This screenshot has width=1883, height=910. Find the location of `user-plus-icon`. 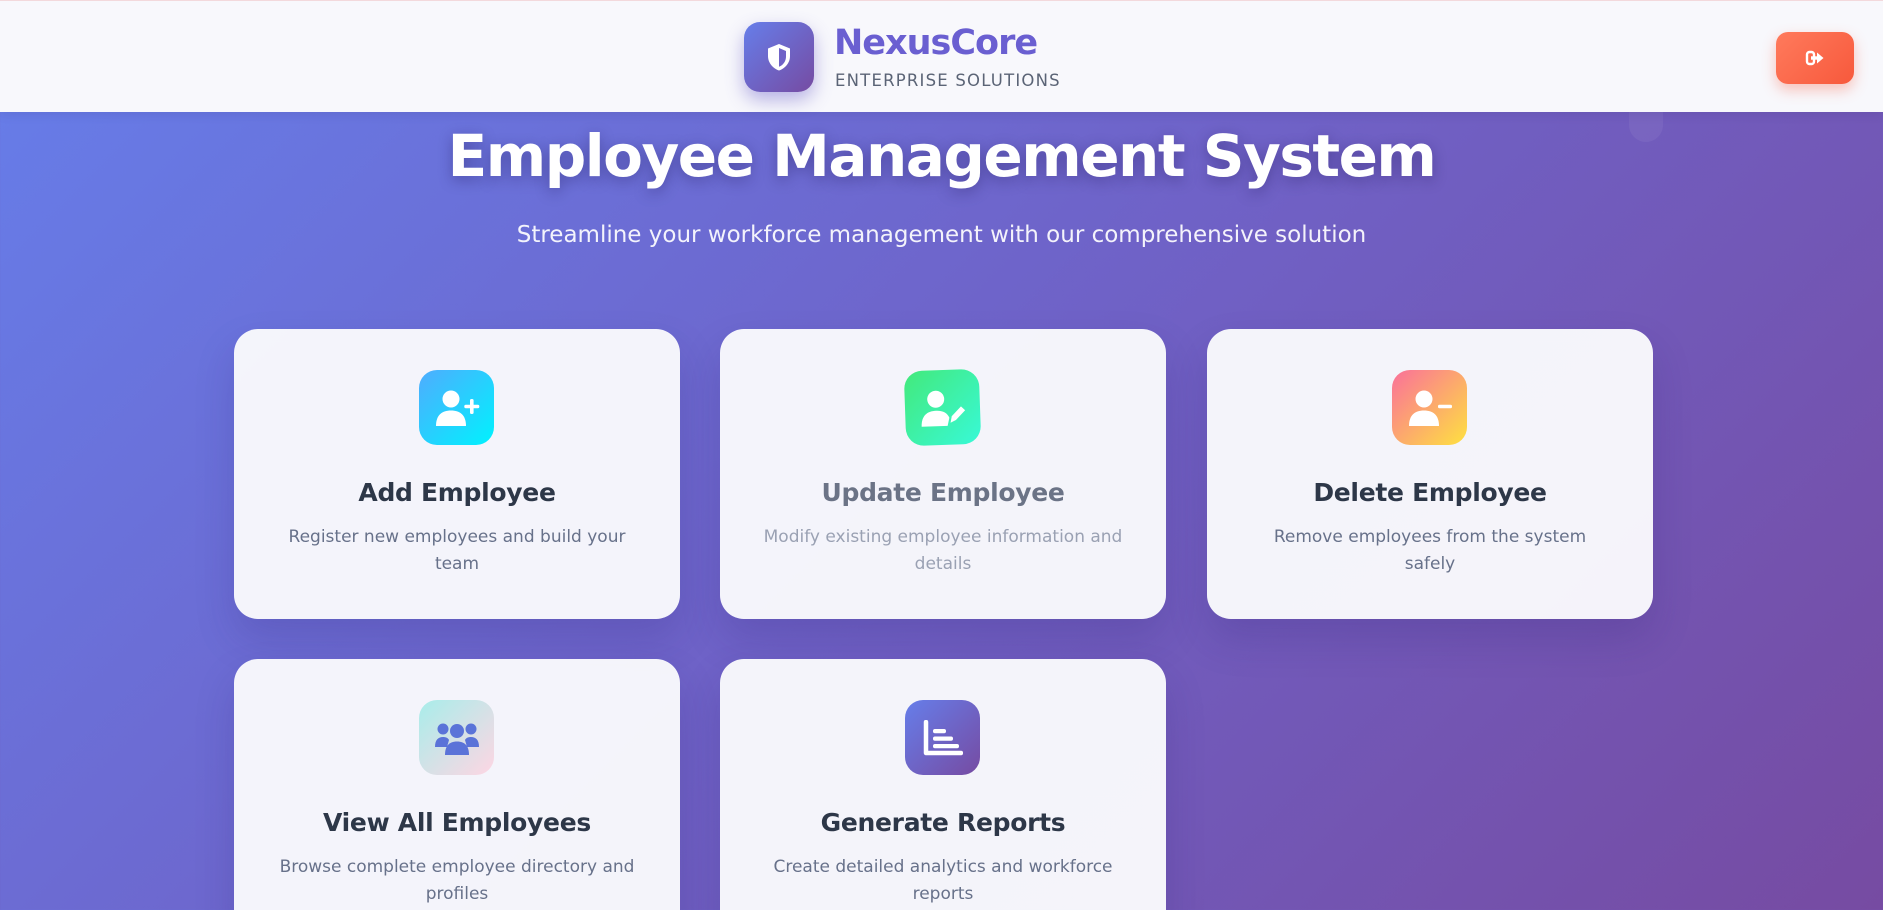

user-plus-icon is located at coordinates (457, 408).